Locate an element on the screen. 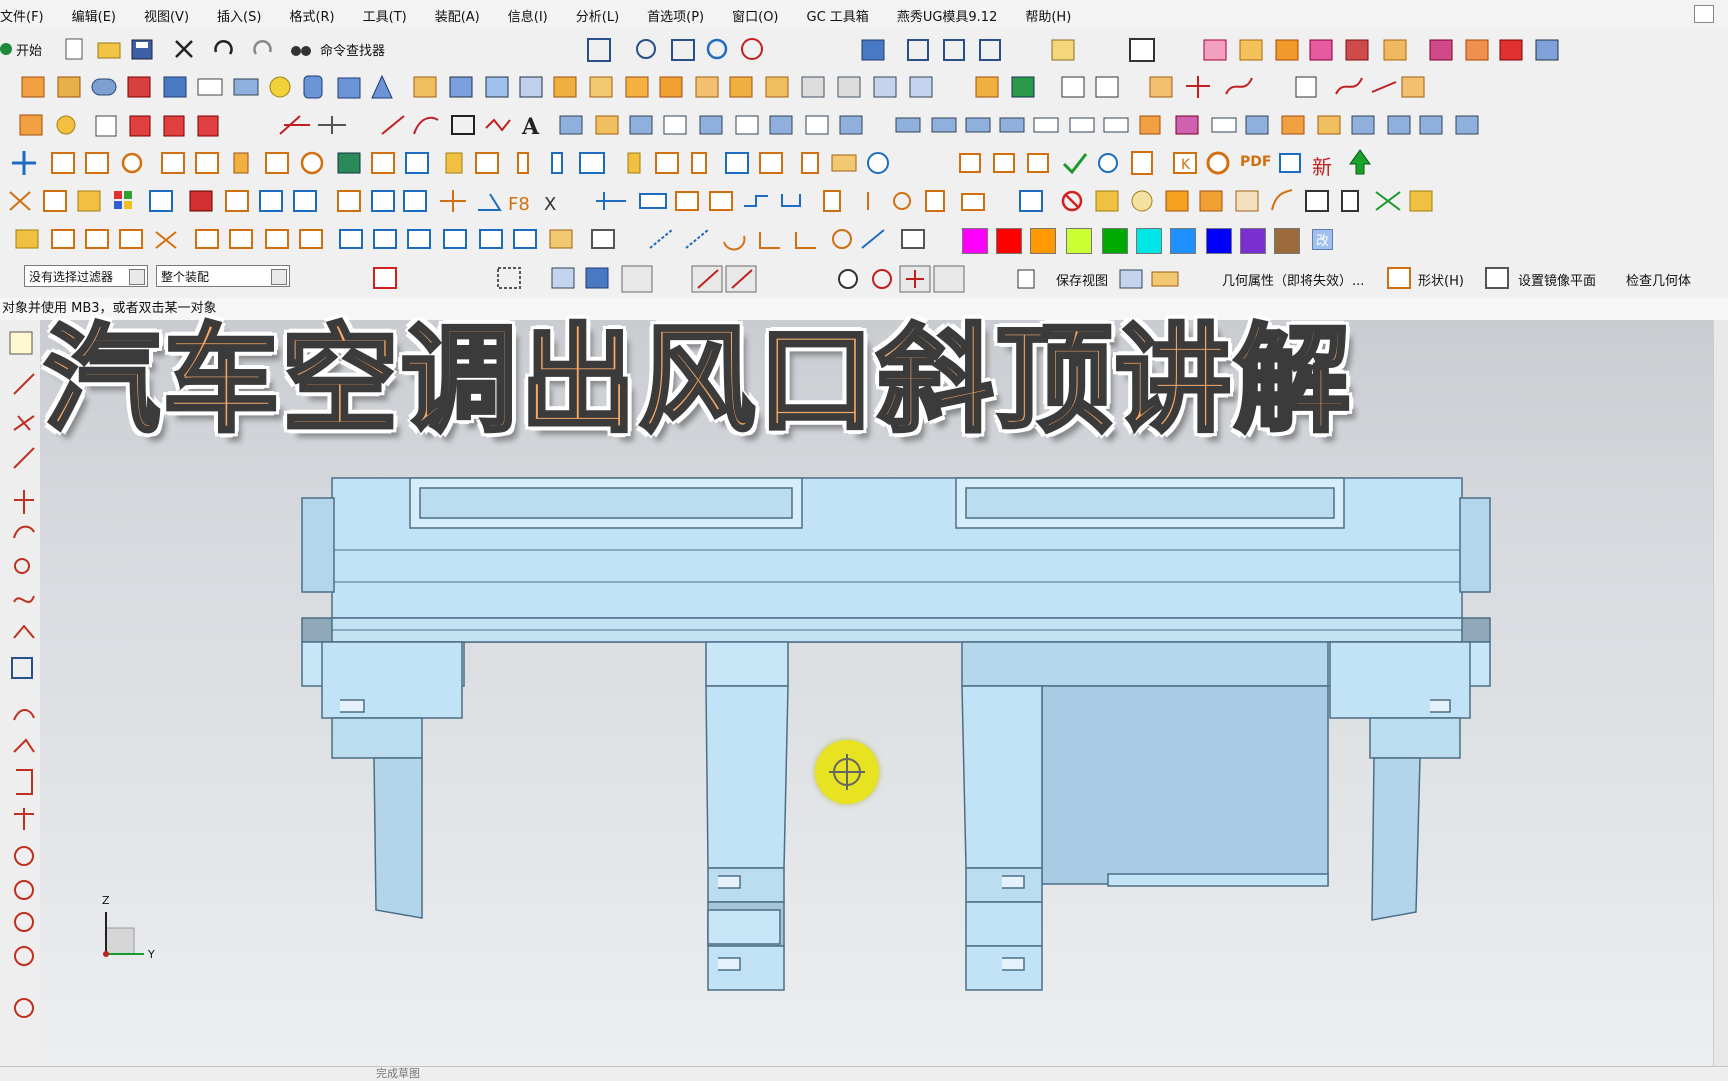 Image resolution: width=1728 pixels, height=1081 pixels. edit-toolbar: F8 X is located at coordinates (864, 201).